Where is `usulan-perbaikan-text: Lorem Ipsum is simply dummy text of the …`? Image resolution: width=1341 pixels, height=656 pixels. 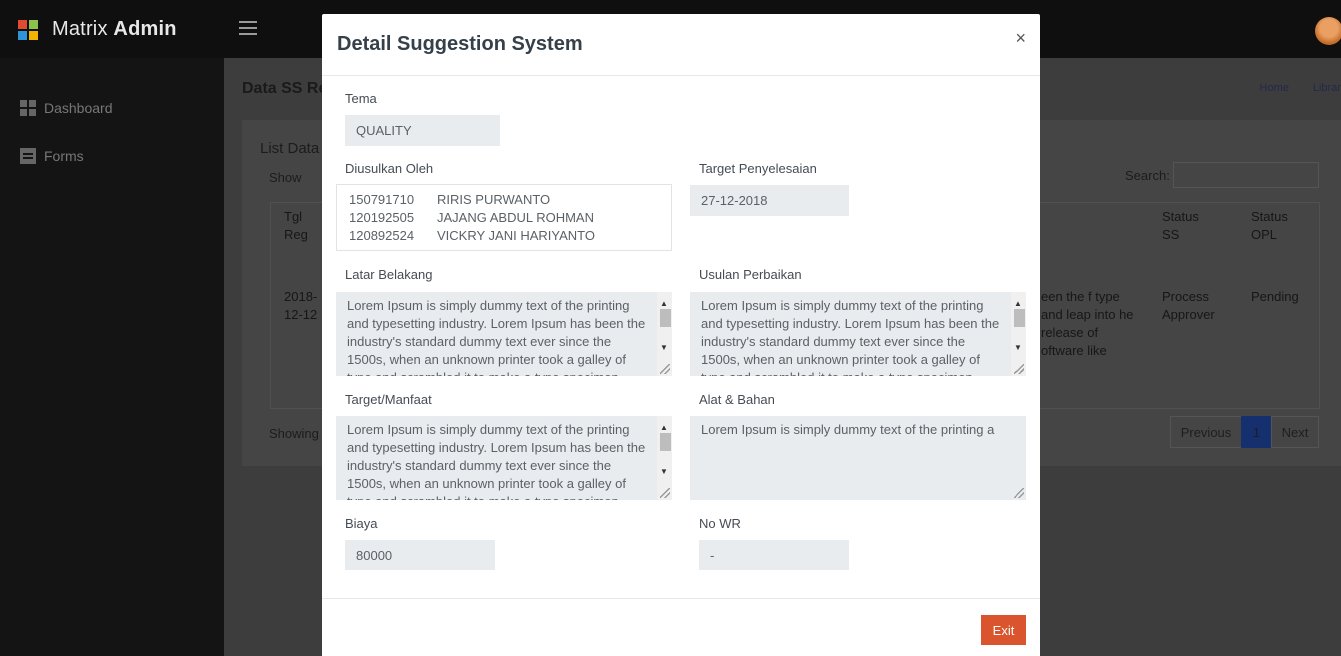 usulan-perbaikan-text: Lorem Ipsum is simply dummy text of the … is located at coordinates (850, 337).